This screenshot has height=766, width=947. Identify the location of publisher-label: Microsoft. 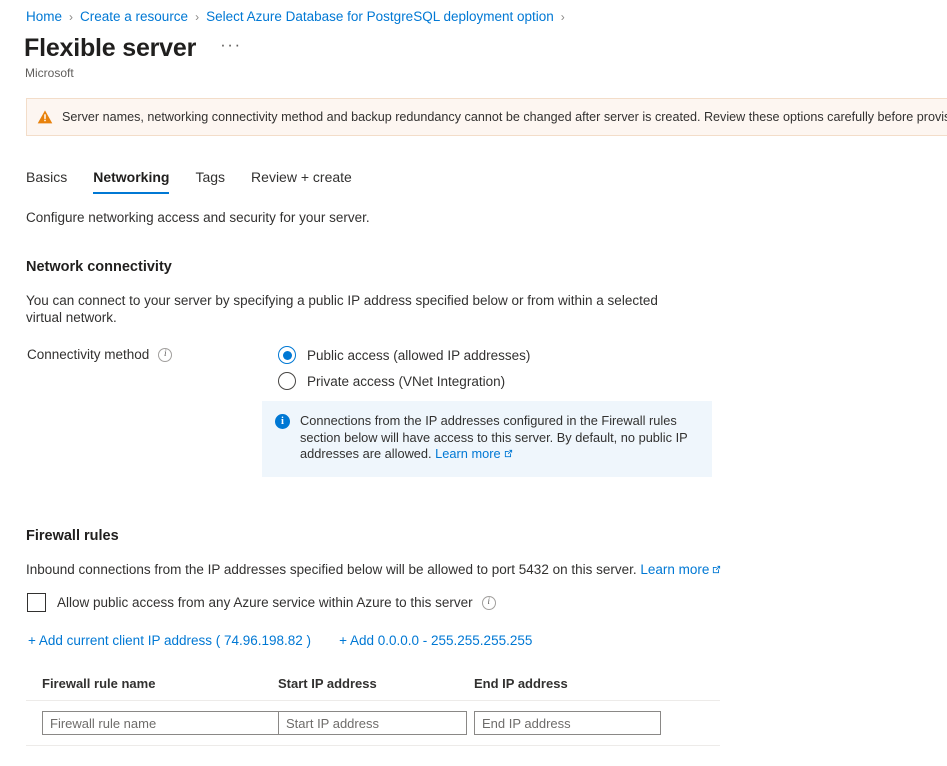
(49, 73).